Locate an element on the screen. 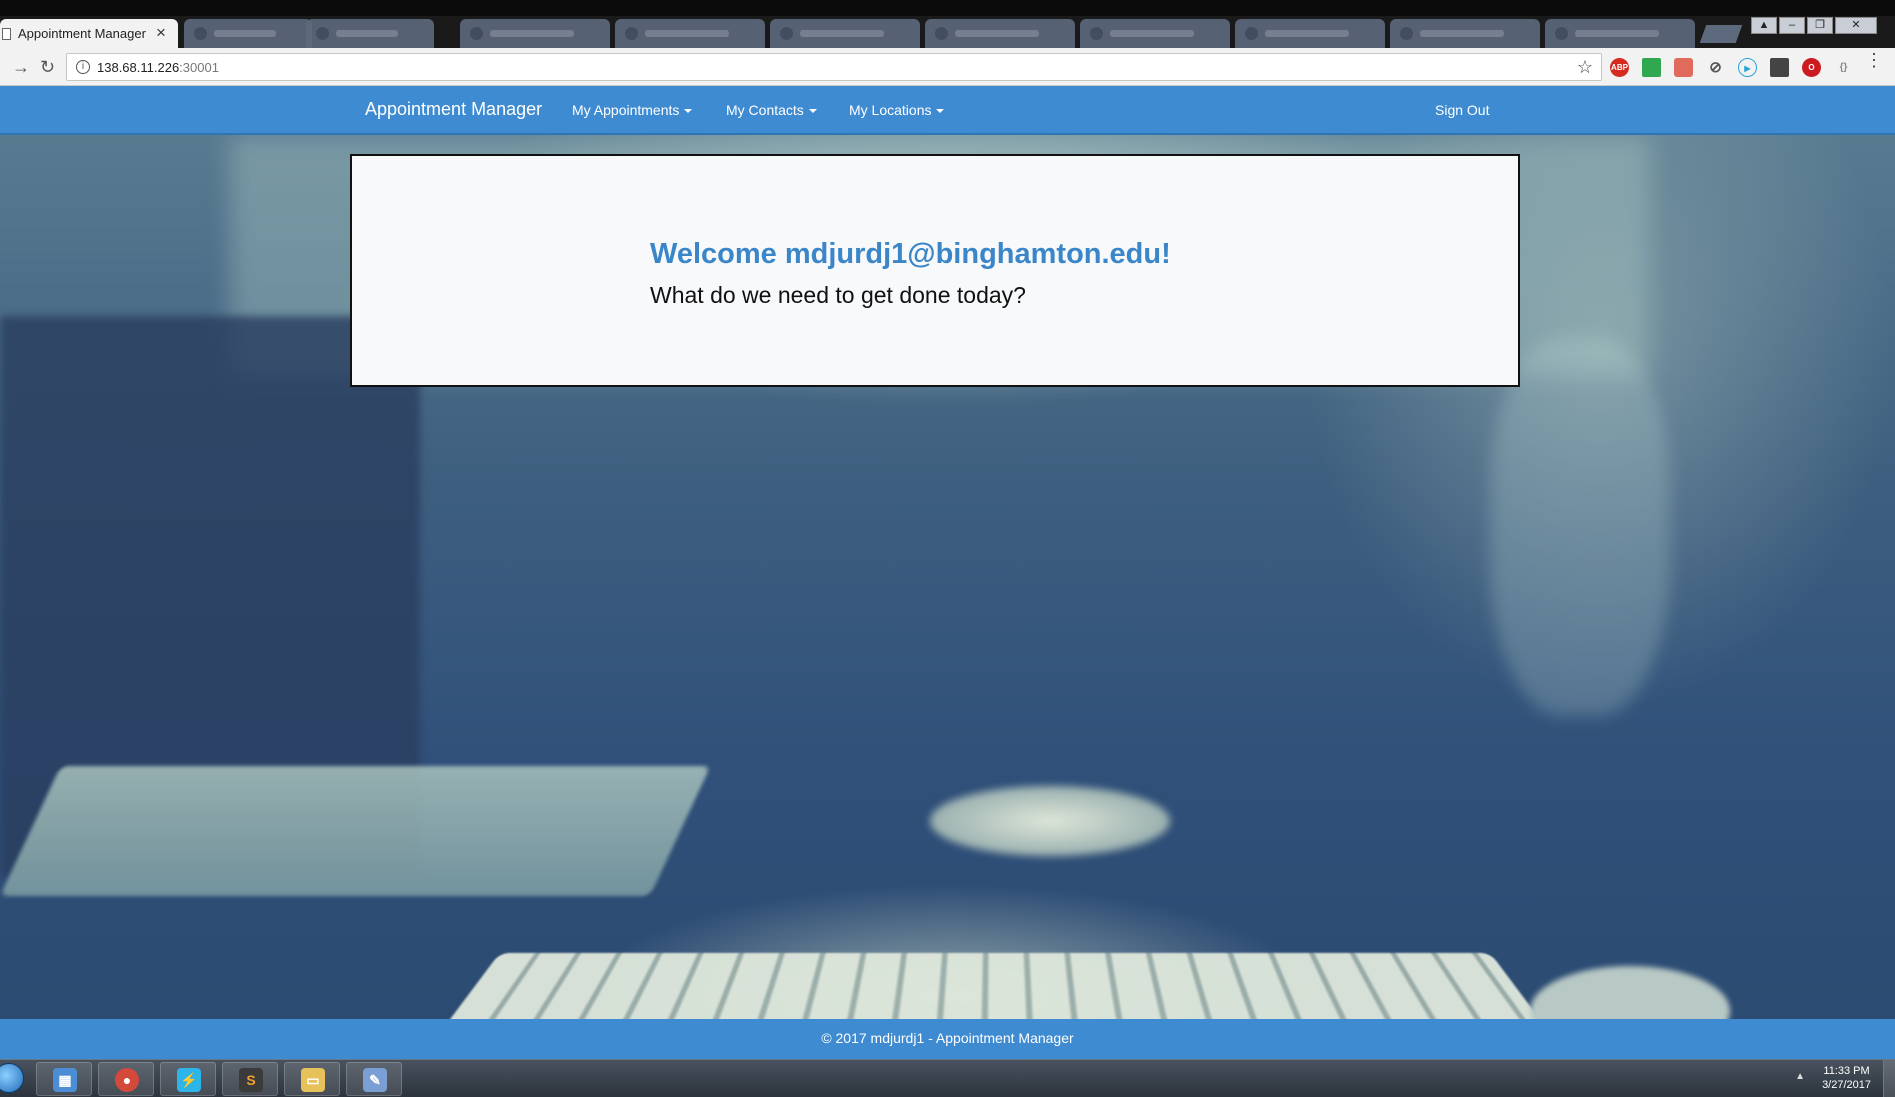 The width and height of the screenshot is (1895, 1097). page-favicon-icon is located at coordinates (6, 34).